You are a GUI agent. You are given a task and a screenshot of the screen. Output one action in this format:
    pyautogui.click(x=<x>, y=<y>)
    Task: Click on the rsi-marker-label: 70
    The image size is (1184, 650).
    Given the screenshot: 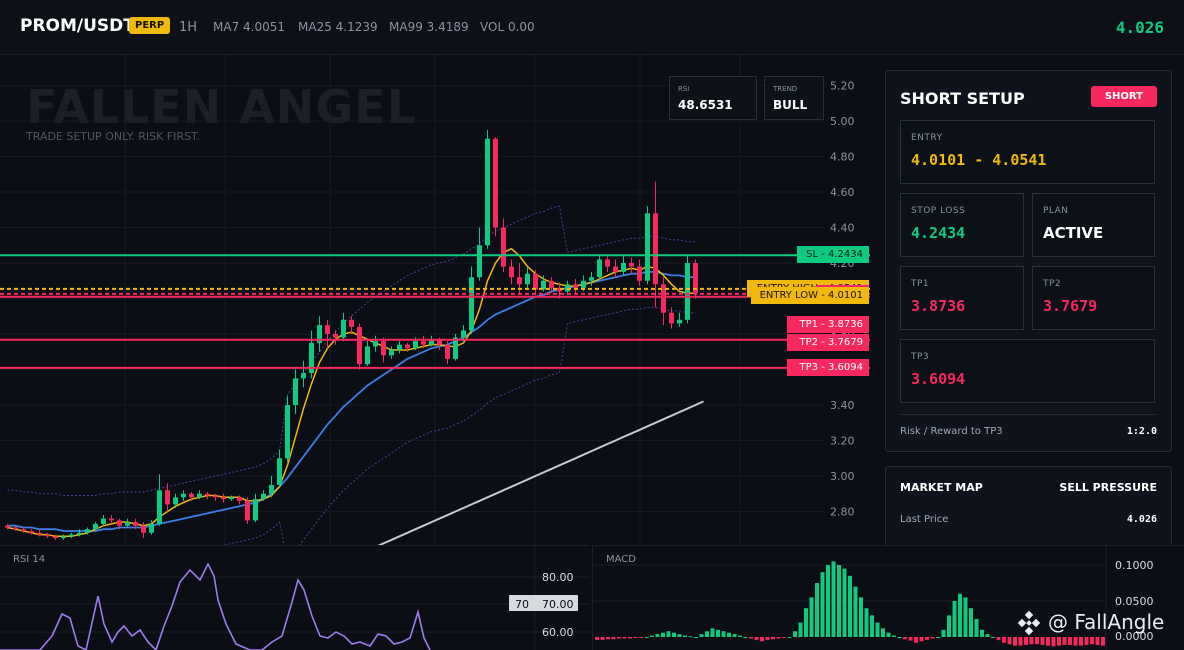 What is the action you would take?
    pyautogui.click(x=522, y=604)
    